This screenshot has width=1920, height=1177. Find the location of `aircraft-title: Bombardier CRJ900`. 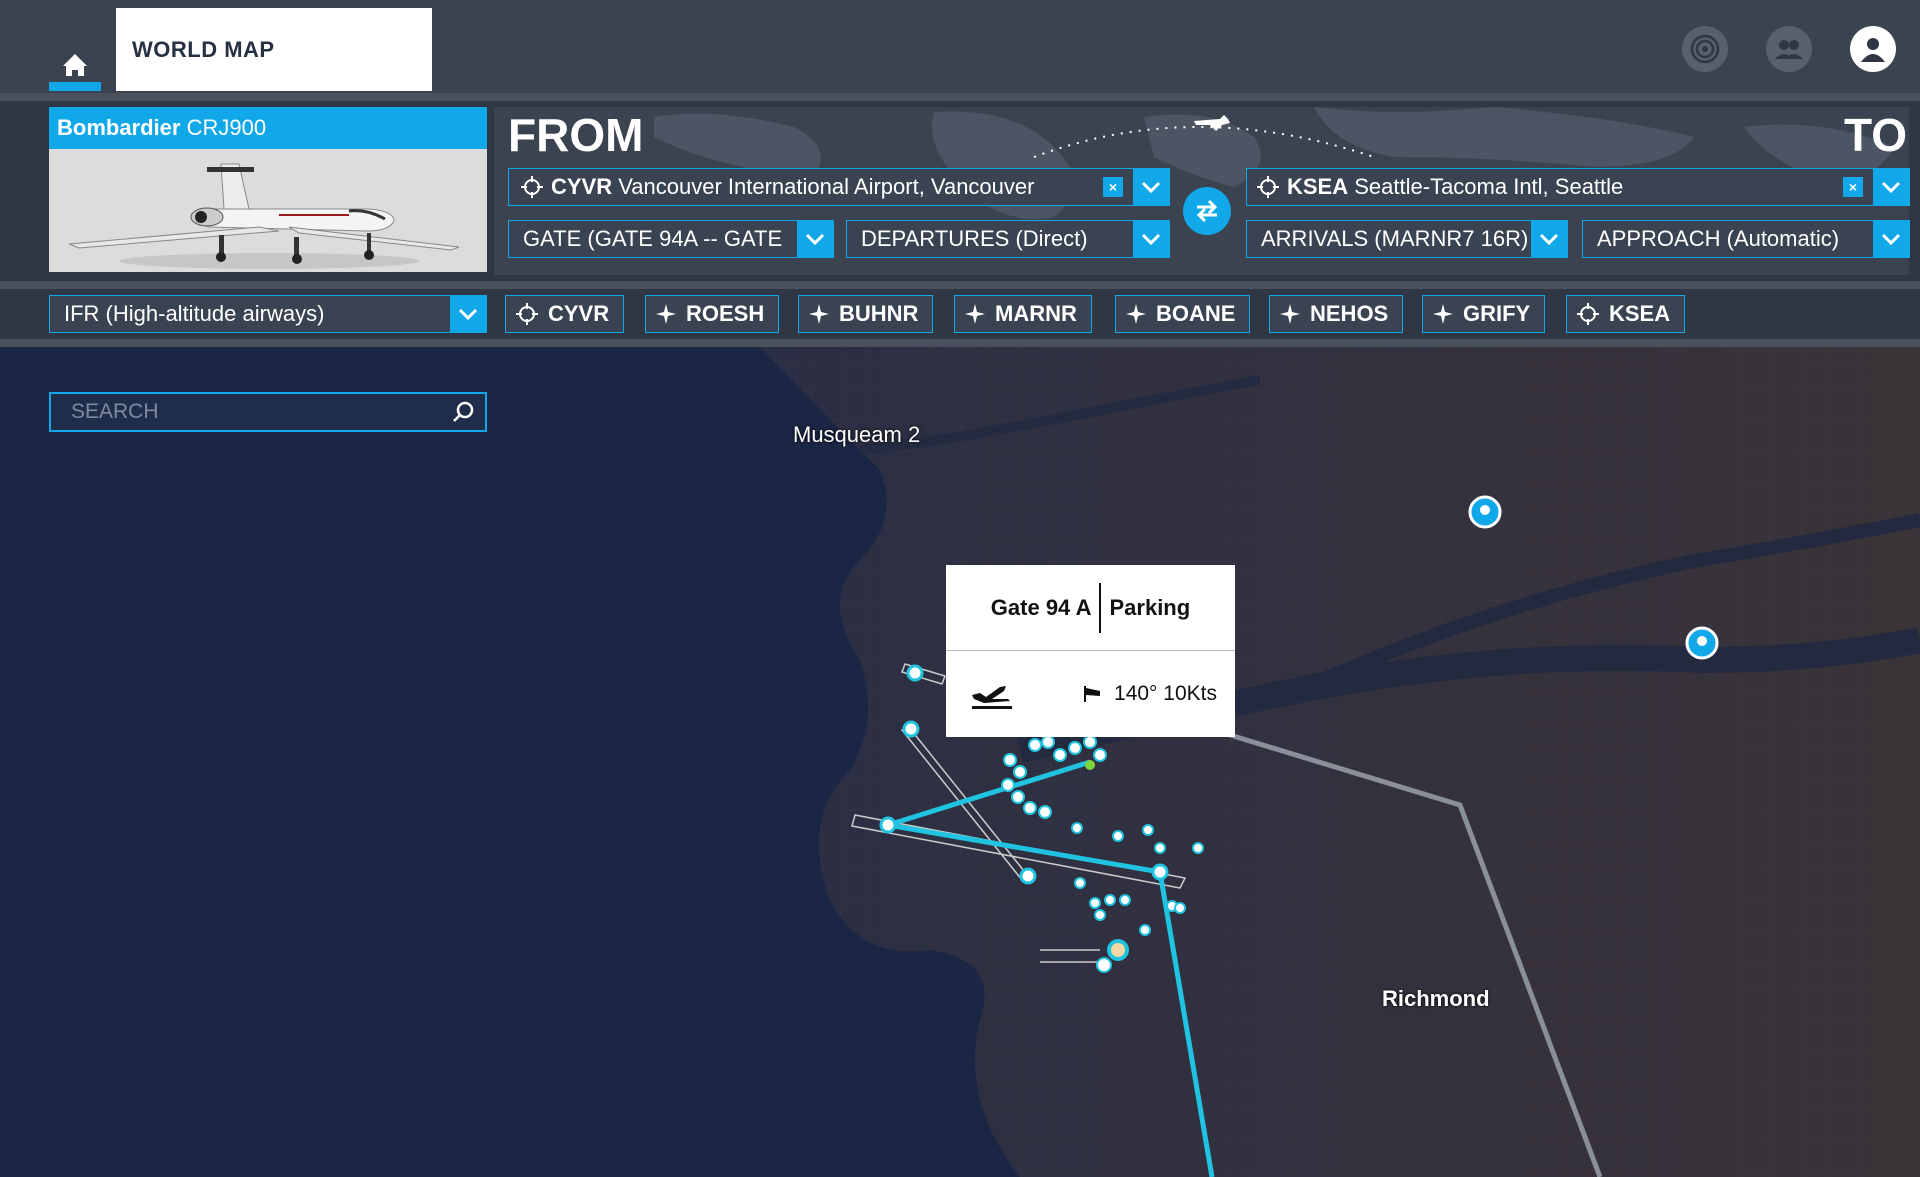

aircraft-title: Bombardier CRJ900 is located at coordinates (268, 128).